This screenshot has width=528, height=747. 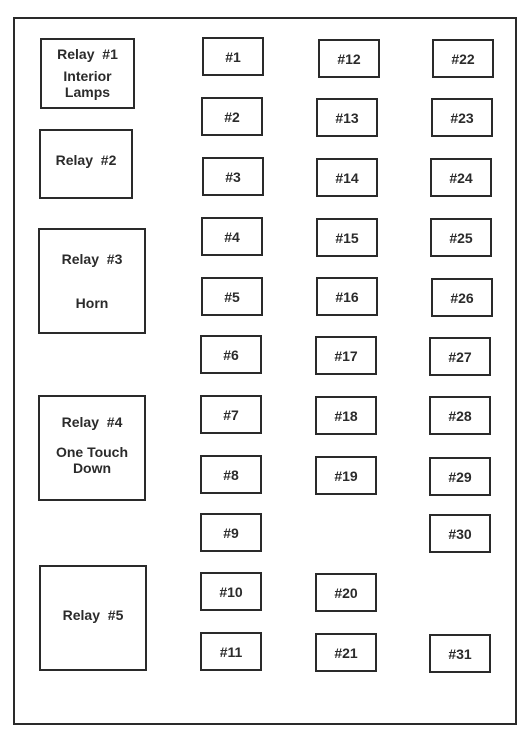 What do you see at coordinates (86, 160) in the screenshot?
I see `relay-2-label: Relay #2` at bounding box center [86, 160].